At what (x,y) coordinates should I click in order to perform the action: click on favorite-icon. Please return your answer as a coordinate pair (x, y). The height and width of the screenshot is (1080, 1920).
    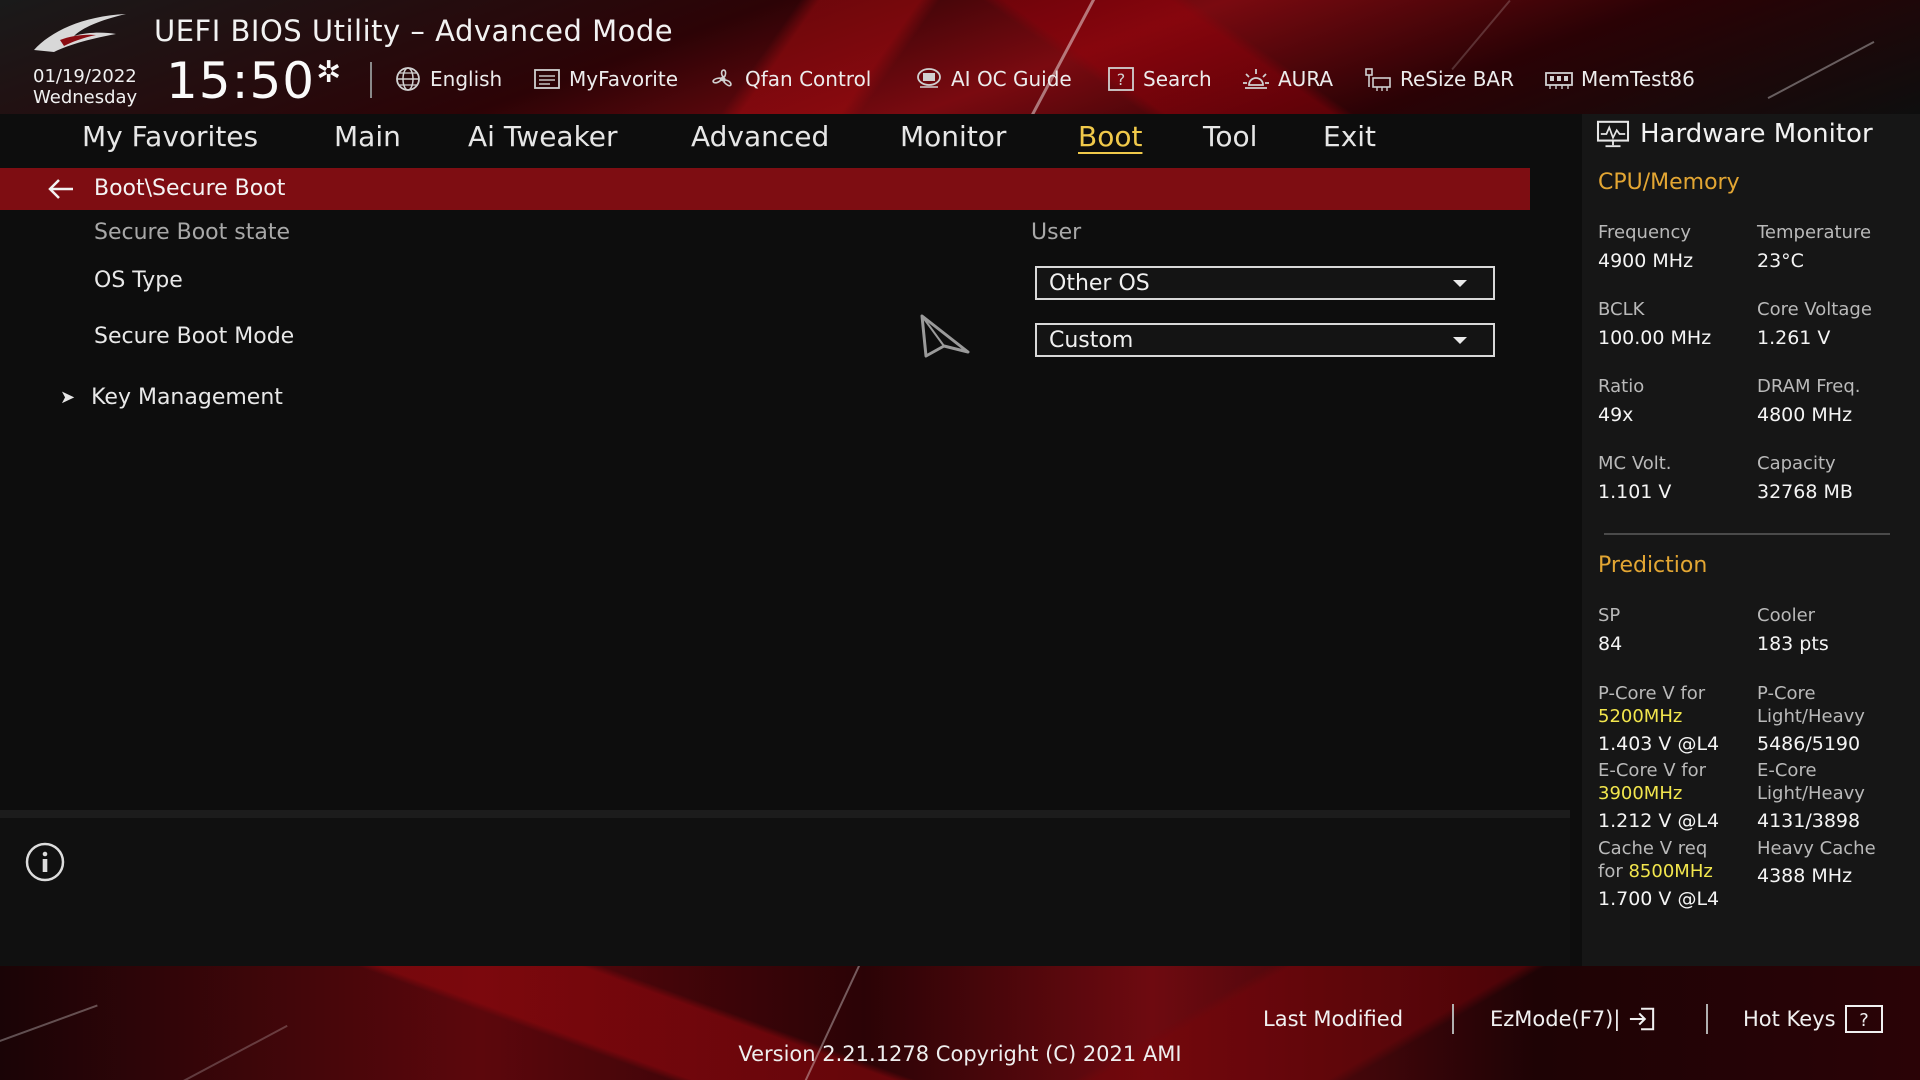
    Looking at the image, I should click on (547, 79).